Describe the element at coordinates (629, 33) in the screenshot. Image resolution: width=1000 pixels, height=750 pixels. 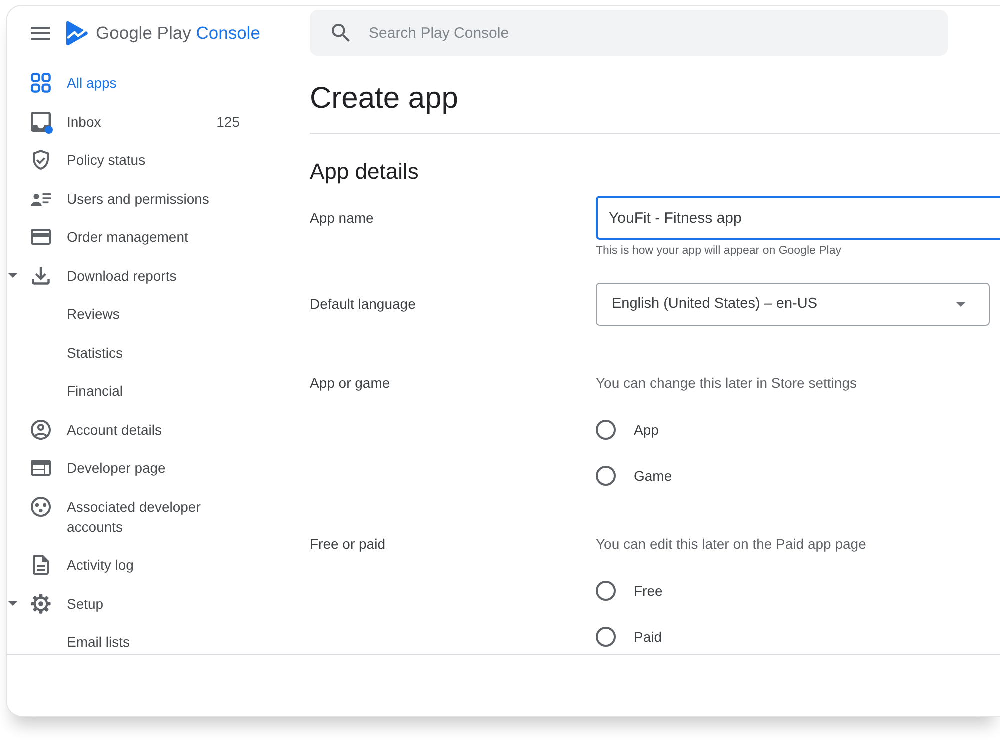
I see `search-field: Search Play Console` at that location.